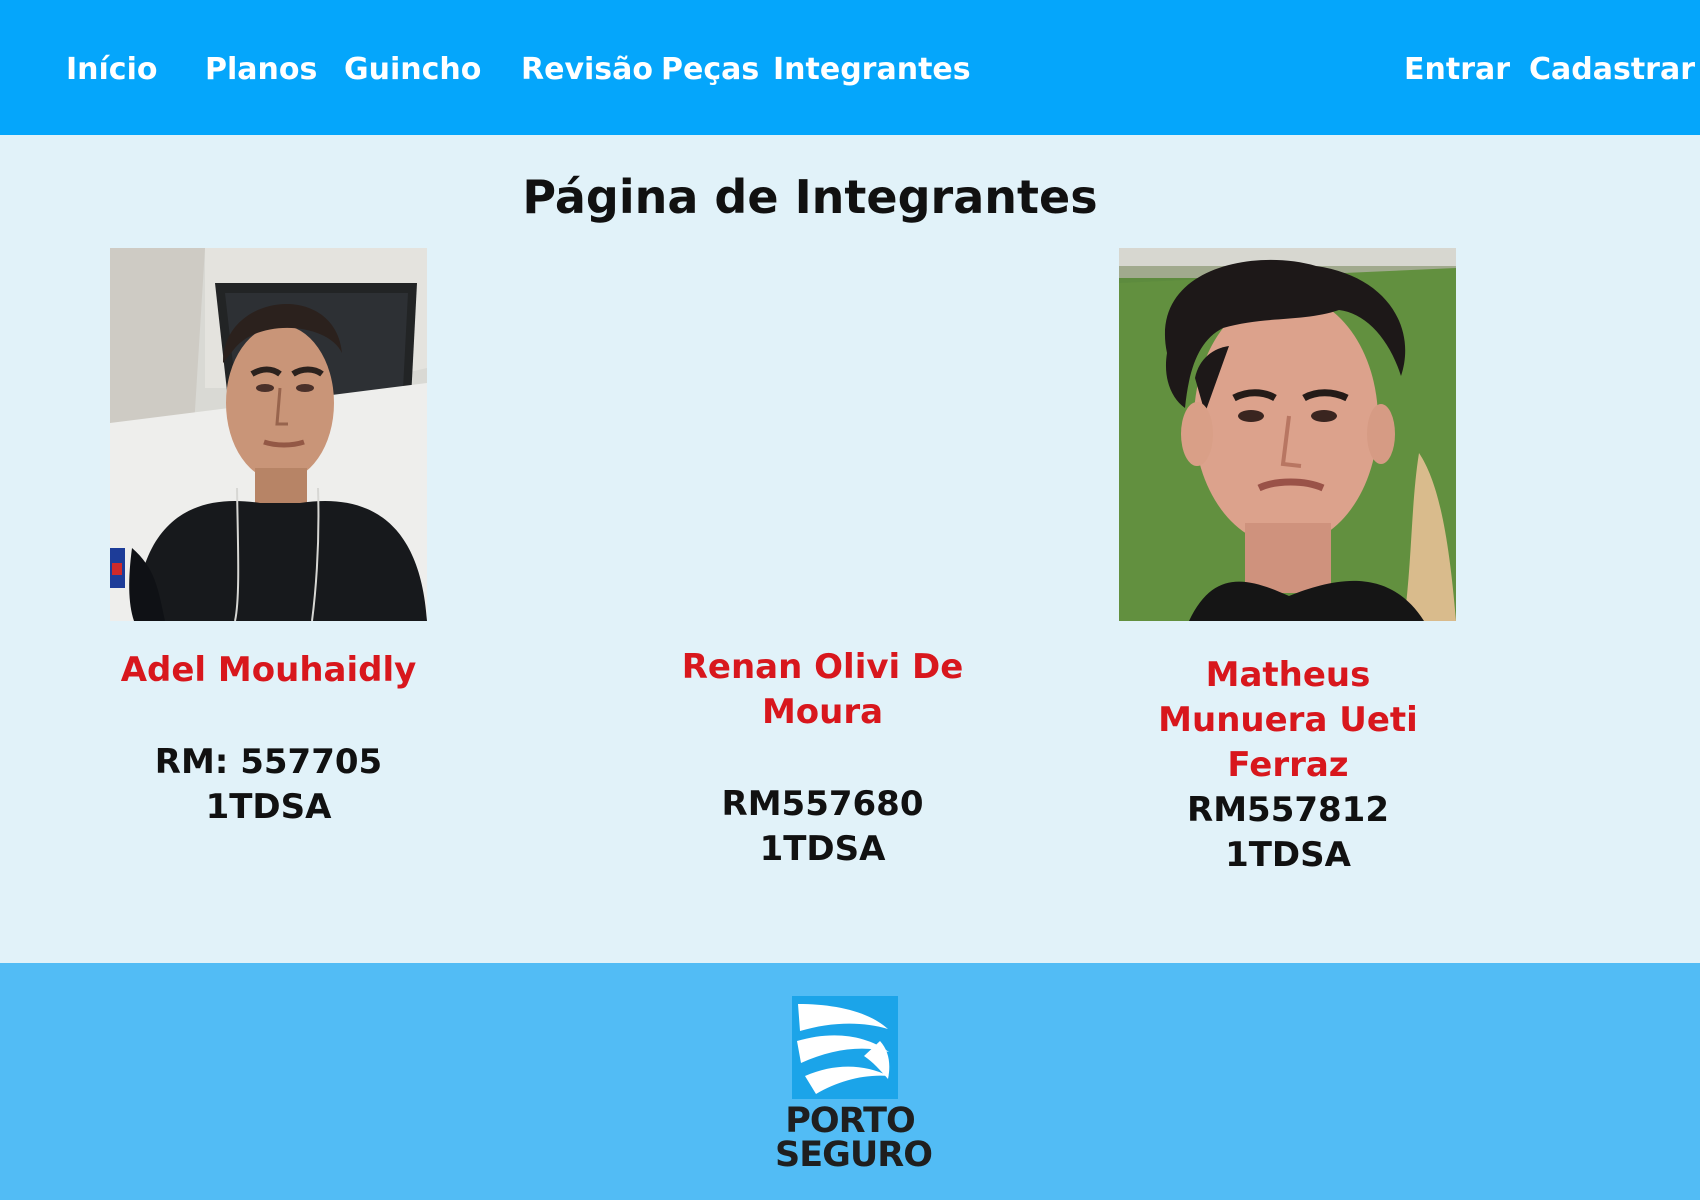 Image resolution: width=1700 pixels, height=1200 pixels. Describe the element at coordinates (872, 70) in the screenshot. I see `nav-link-integrantes: Integrantes` at that location.